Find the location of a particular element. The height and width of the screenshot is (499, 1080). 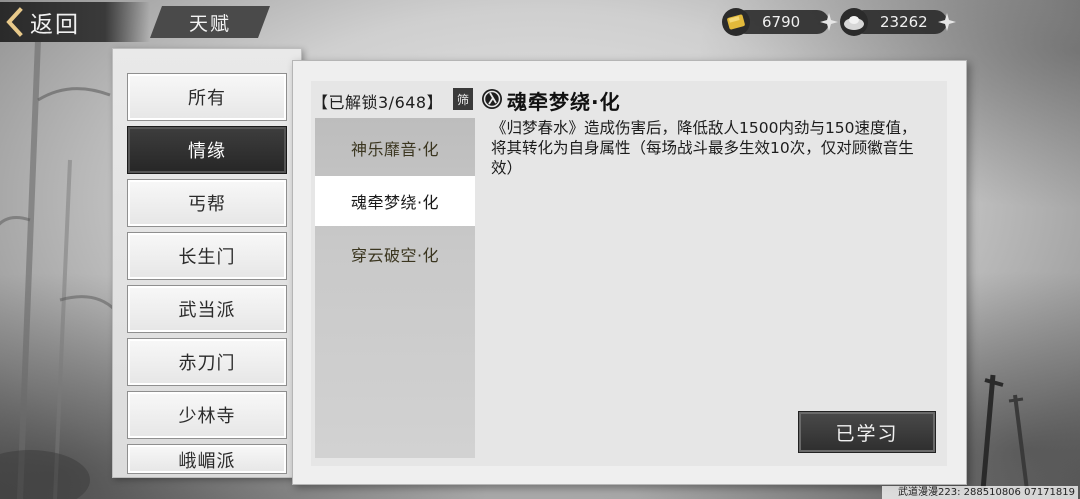

category-qingyuan: 情缘 is located at coordinates (207, 150).